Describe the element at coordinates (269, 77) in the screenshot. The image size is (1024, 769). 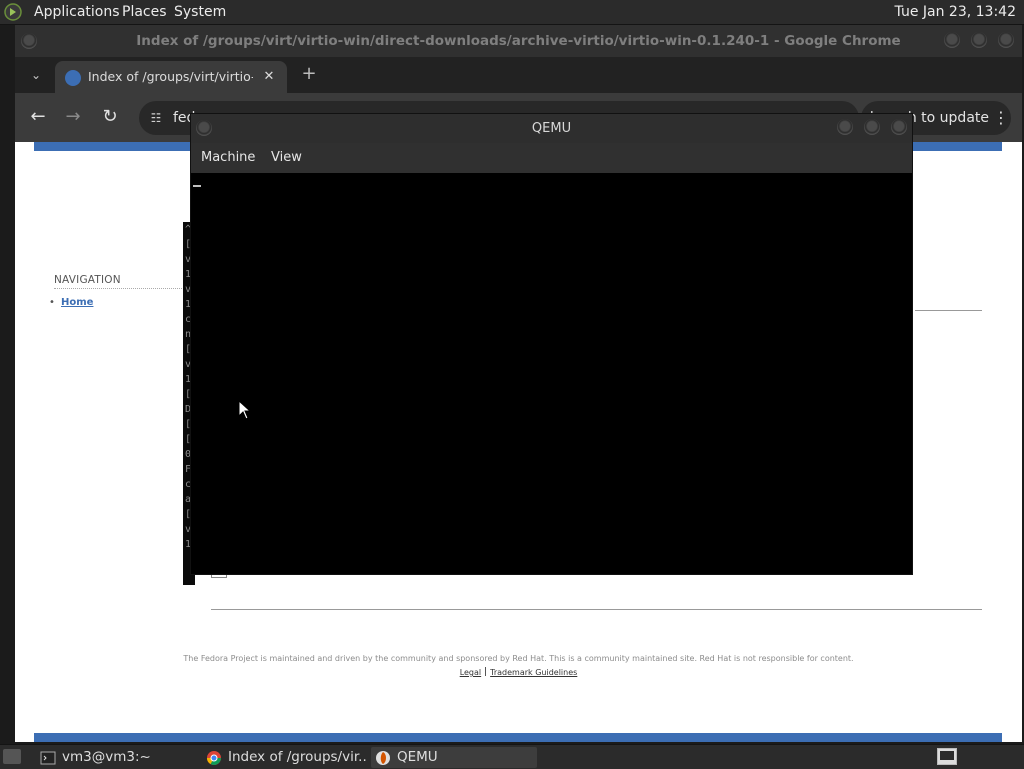
I see `tab-close-icon: ✕` at that location.